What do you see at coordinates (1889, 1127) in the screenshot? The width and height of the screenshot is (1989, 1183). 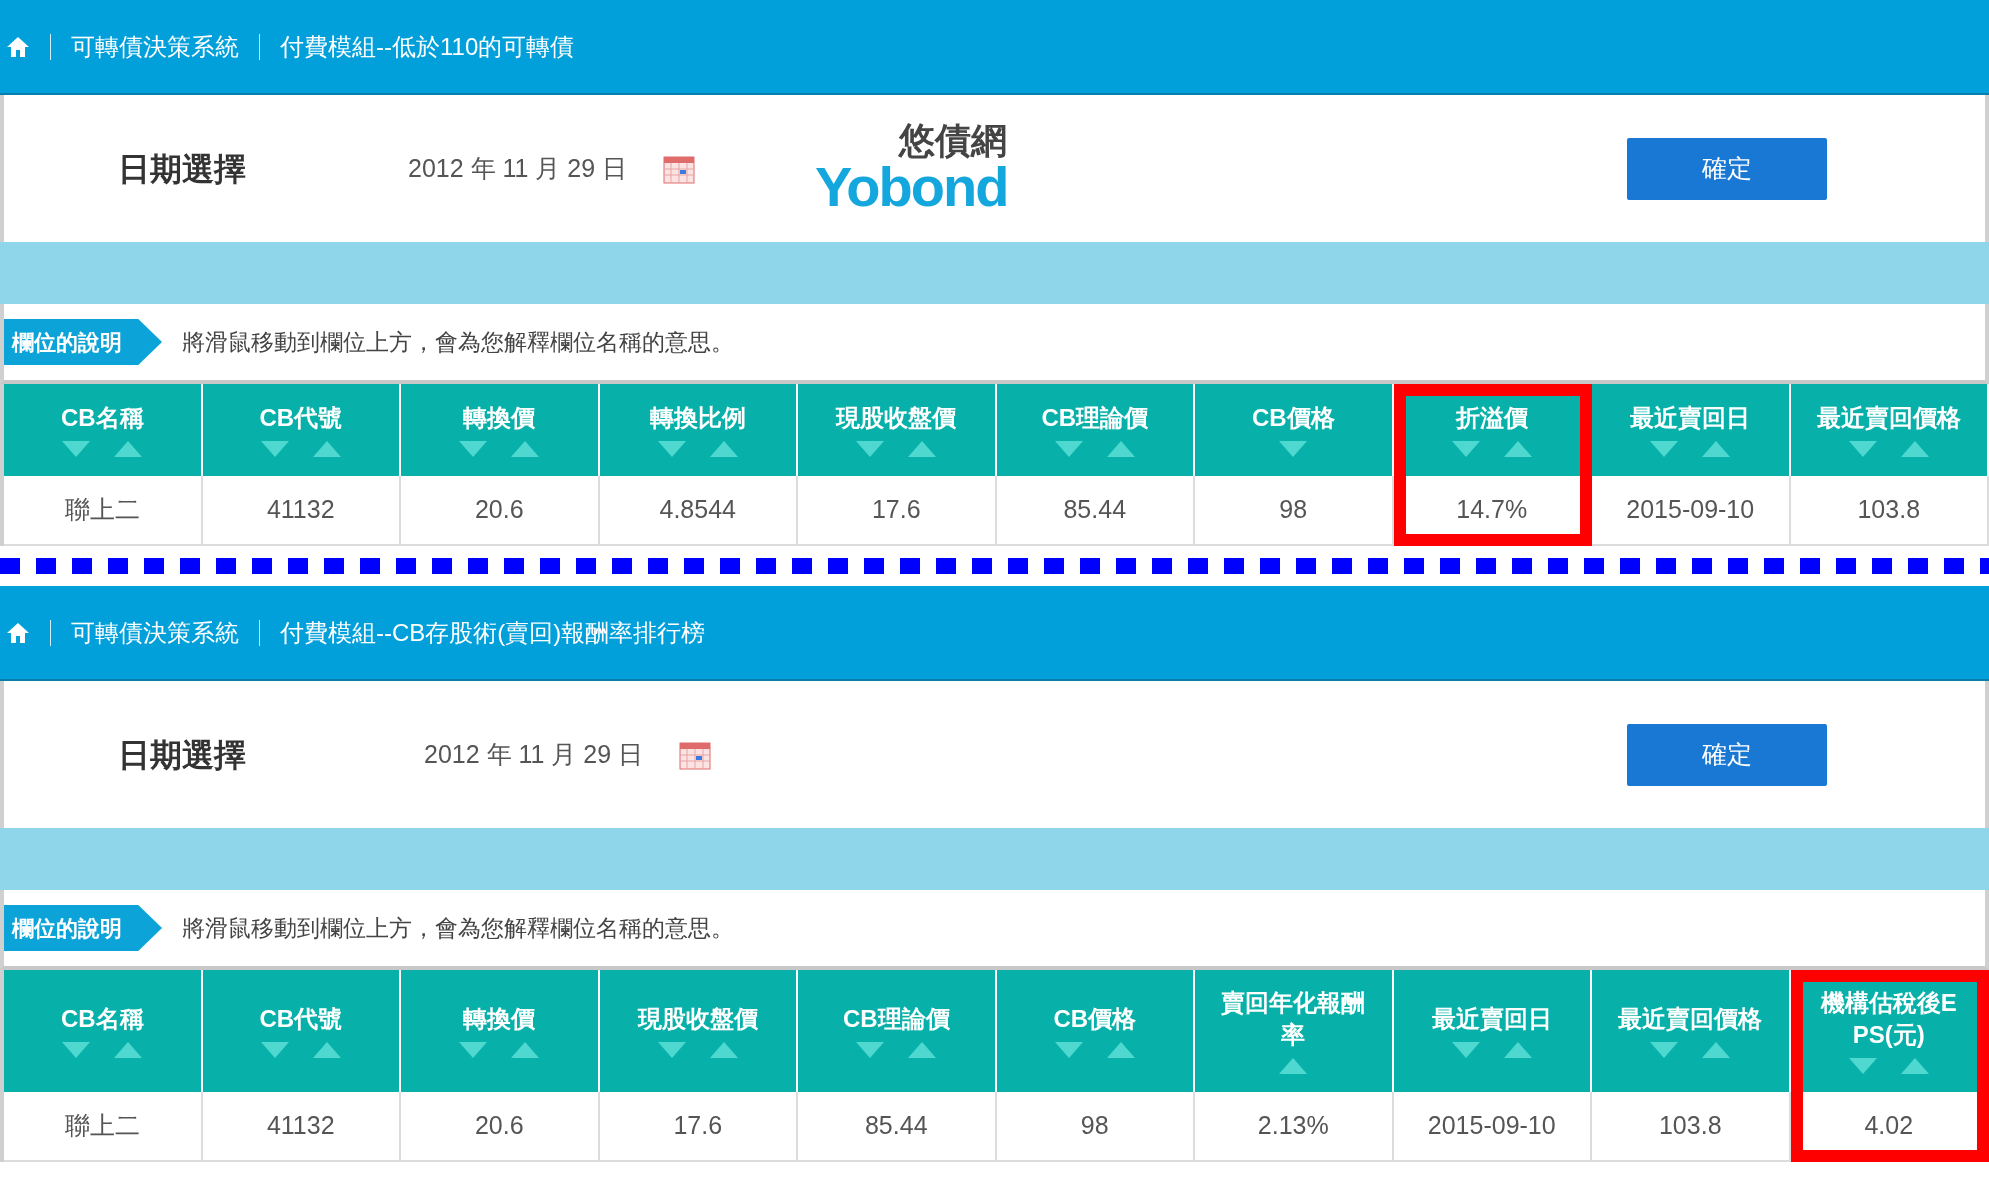 I see `table-cell: 4.02` at bounding box center [1889, 1127].